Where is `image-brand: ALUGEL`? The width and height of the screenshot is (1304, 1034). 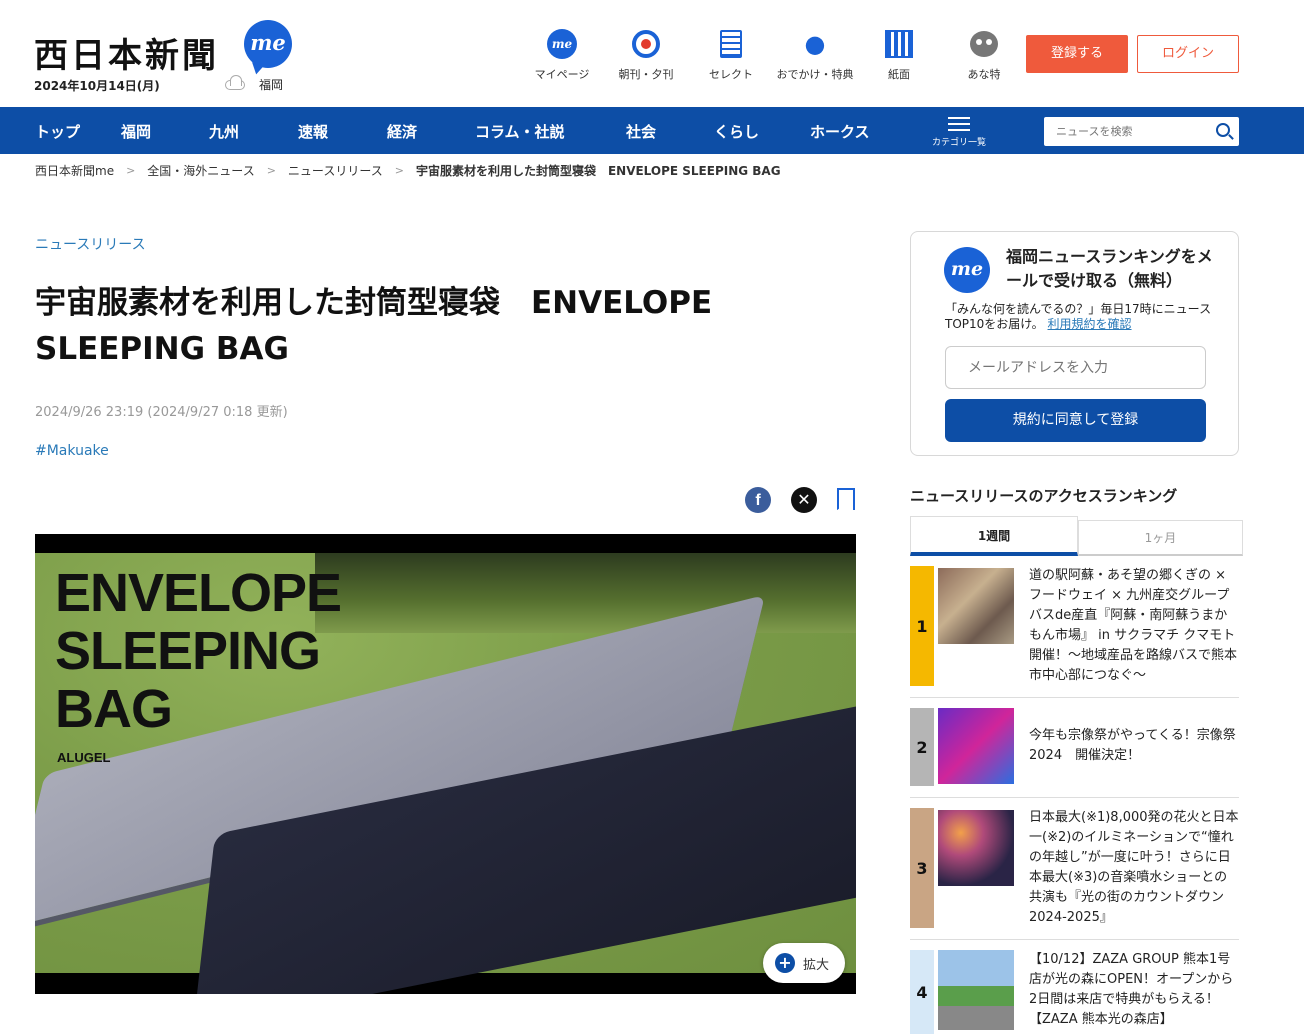
image-brand: ALUGEL is located at coordinates (84, 757).